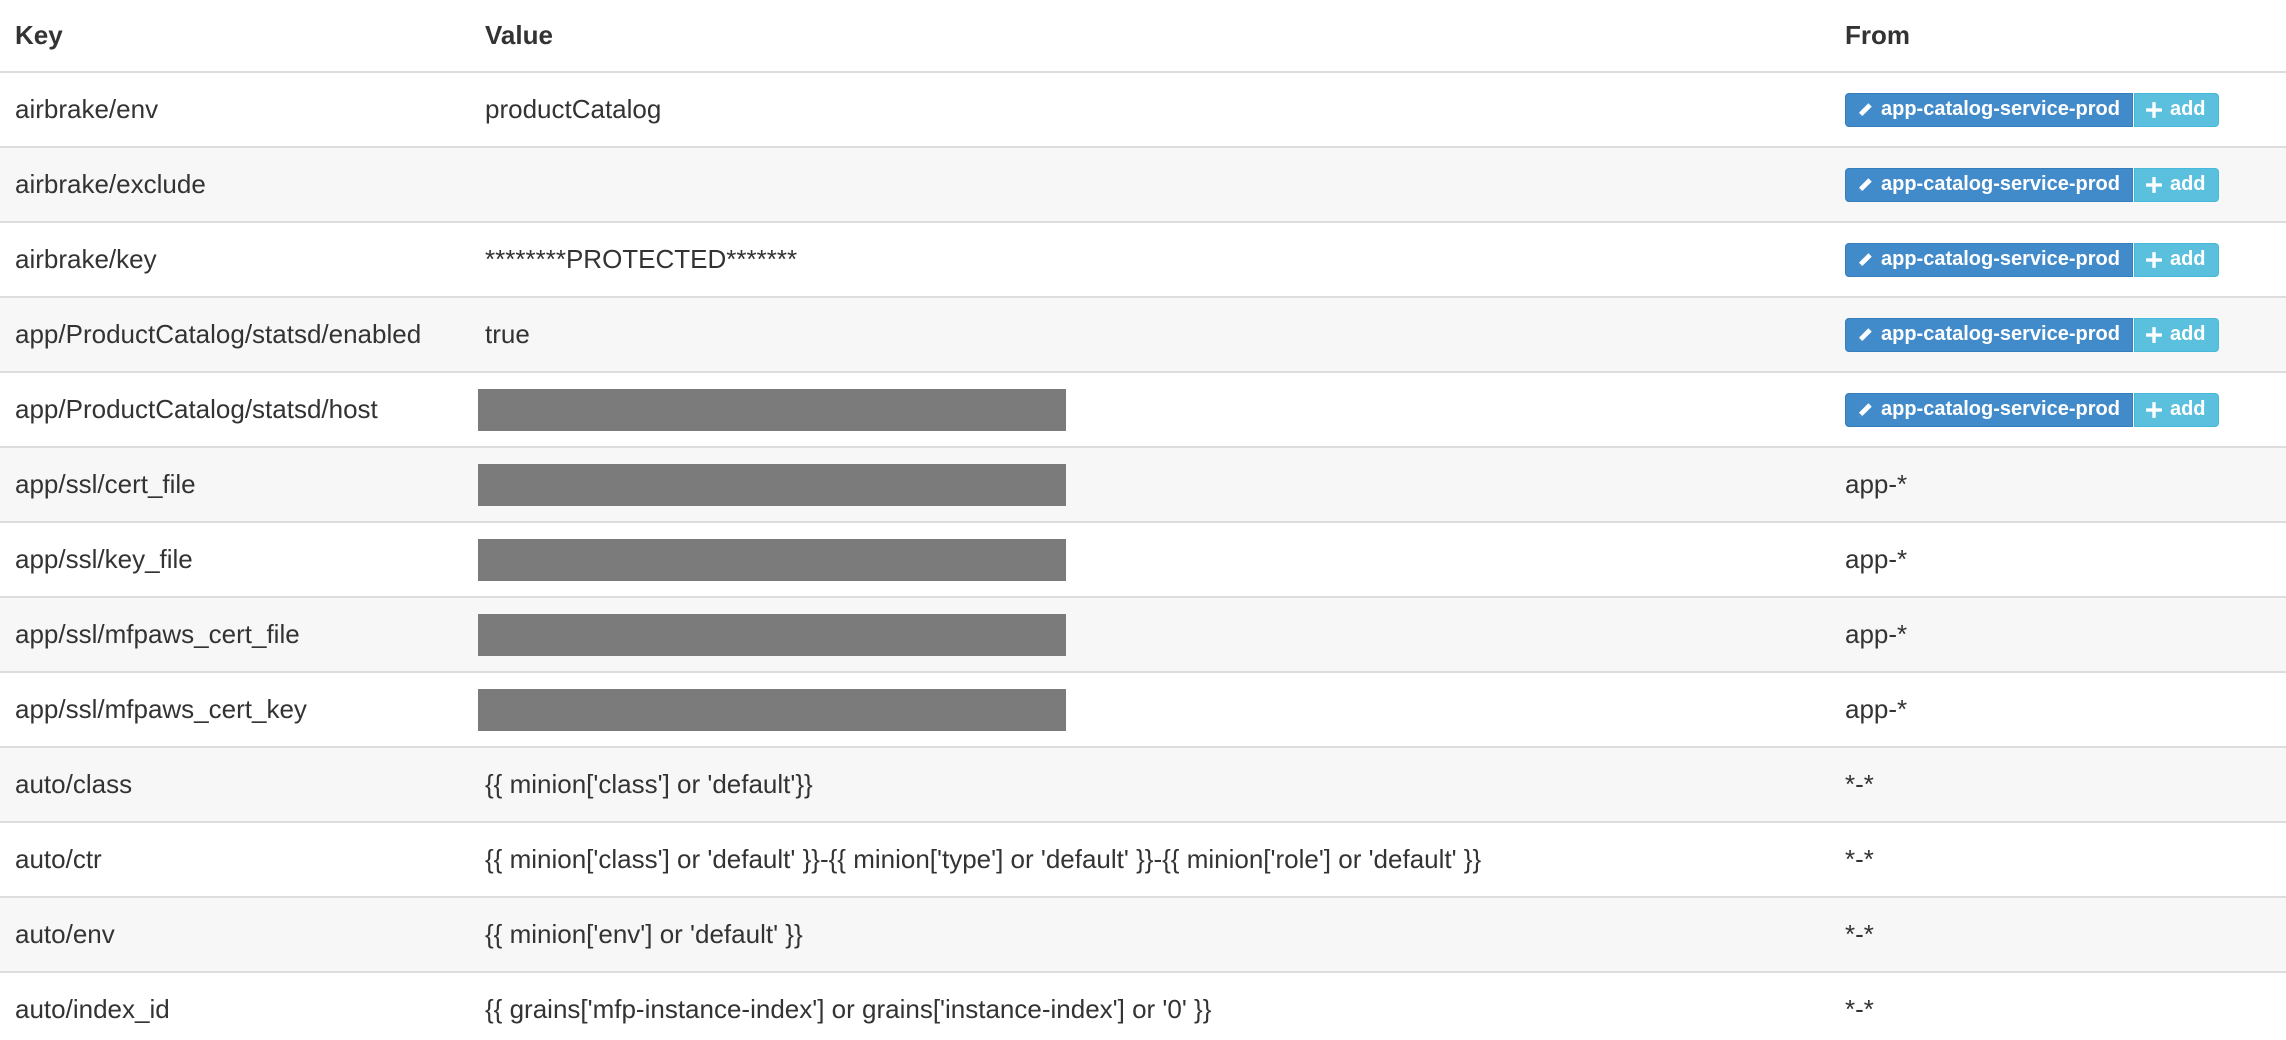 This screenshot has width=2286, height=1040. I want to click on table-row: app/ssl/cert_file app-*, so click(1143, 484).